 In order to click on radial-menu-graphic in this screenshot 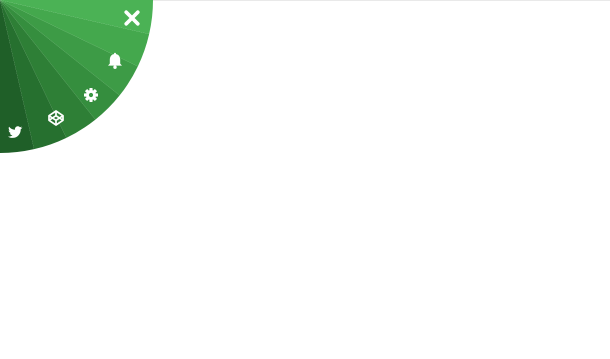, I will do `click(76, 76)`.